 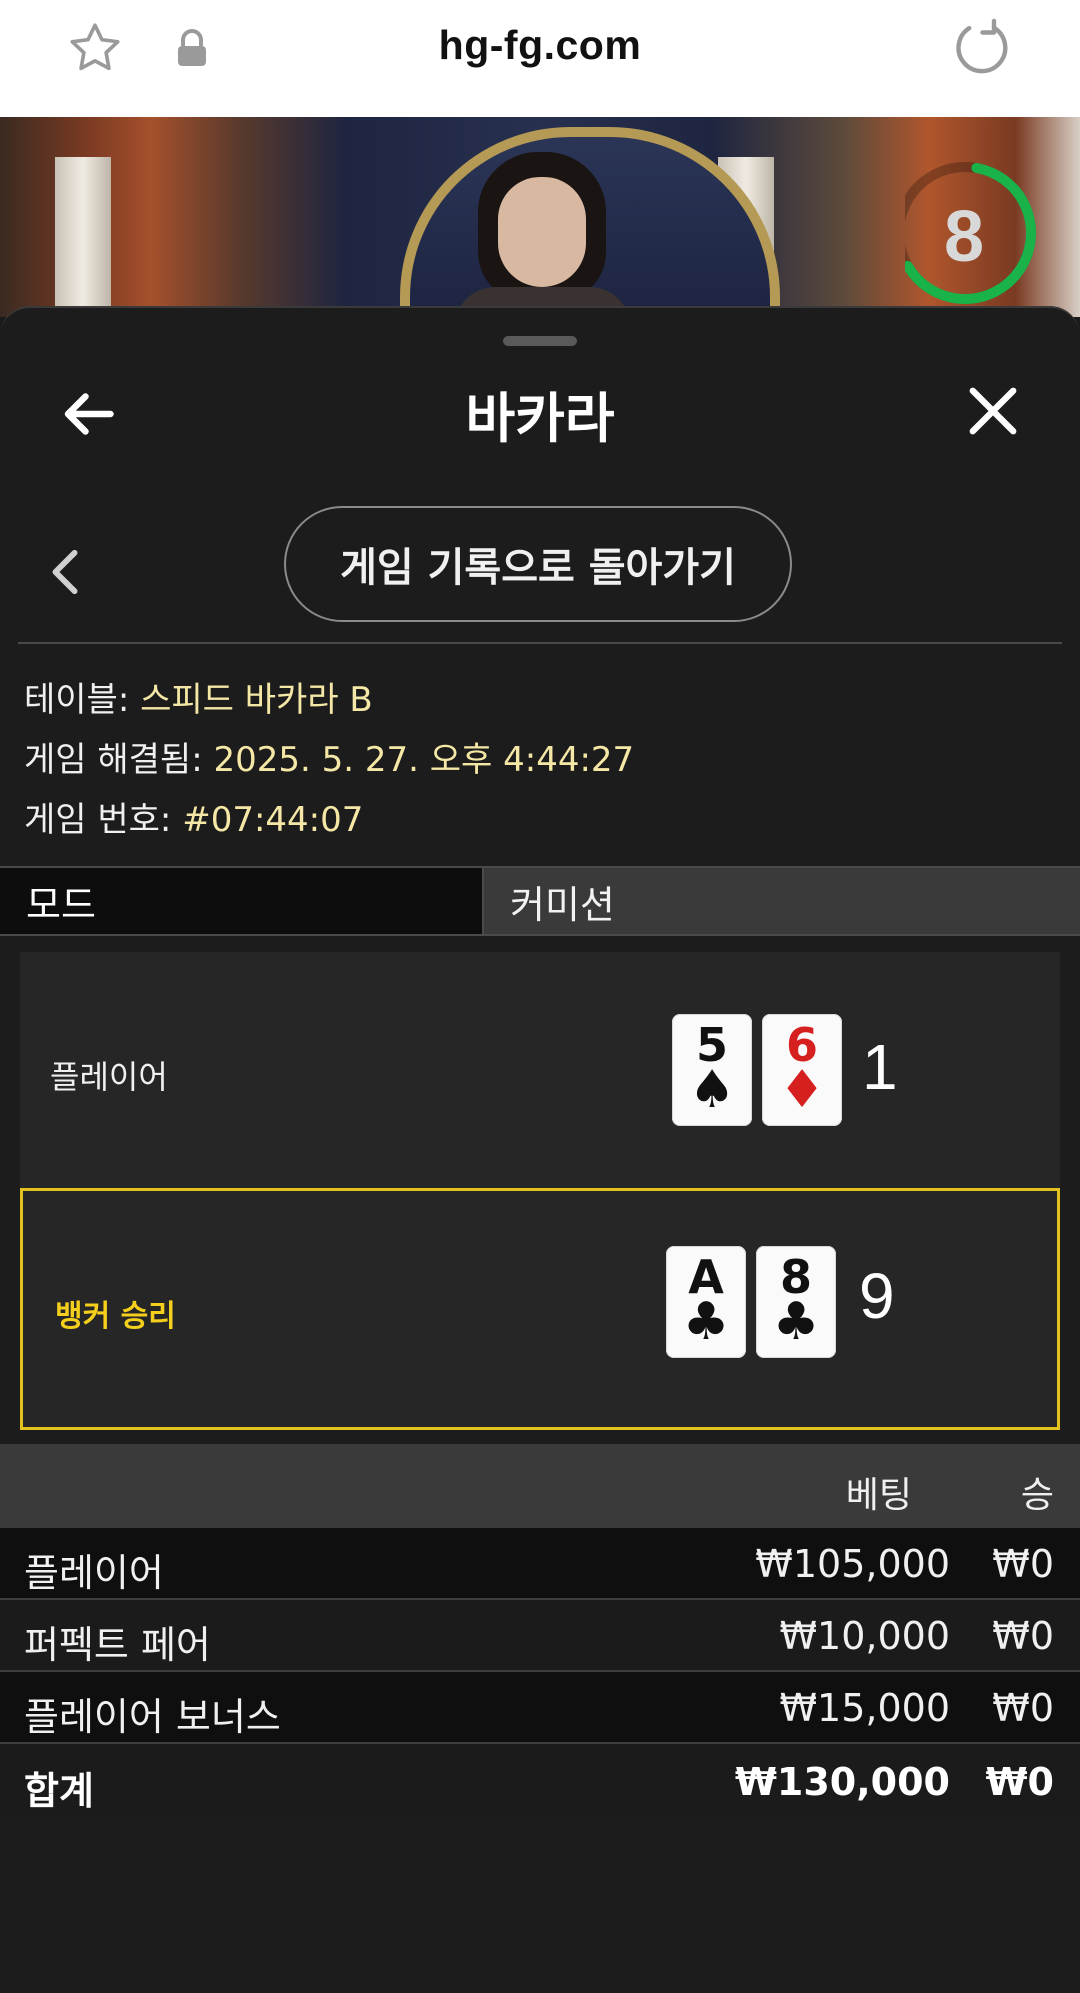 I want to click on tab-commission: 커미션, so click(x=782, y=901).